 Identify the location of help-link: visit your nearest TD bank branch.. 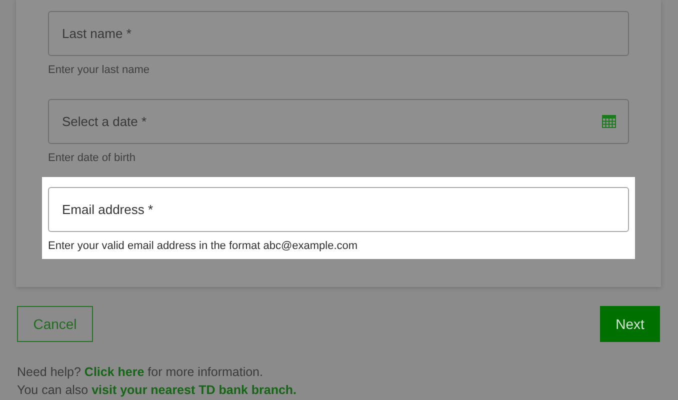
(194, 390).